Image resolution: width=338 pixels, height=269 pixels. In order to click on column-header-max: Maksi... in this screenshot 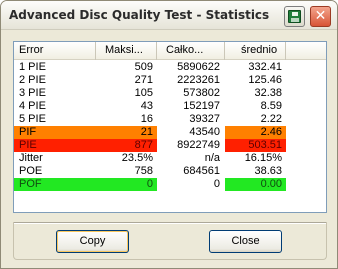, I will do `click(126, 51)`.